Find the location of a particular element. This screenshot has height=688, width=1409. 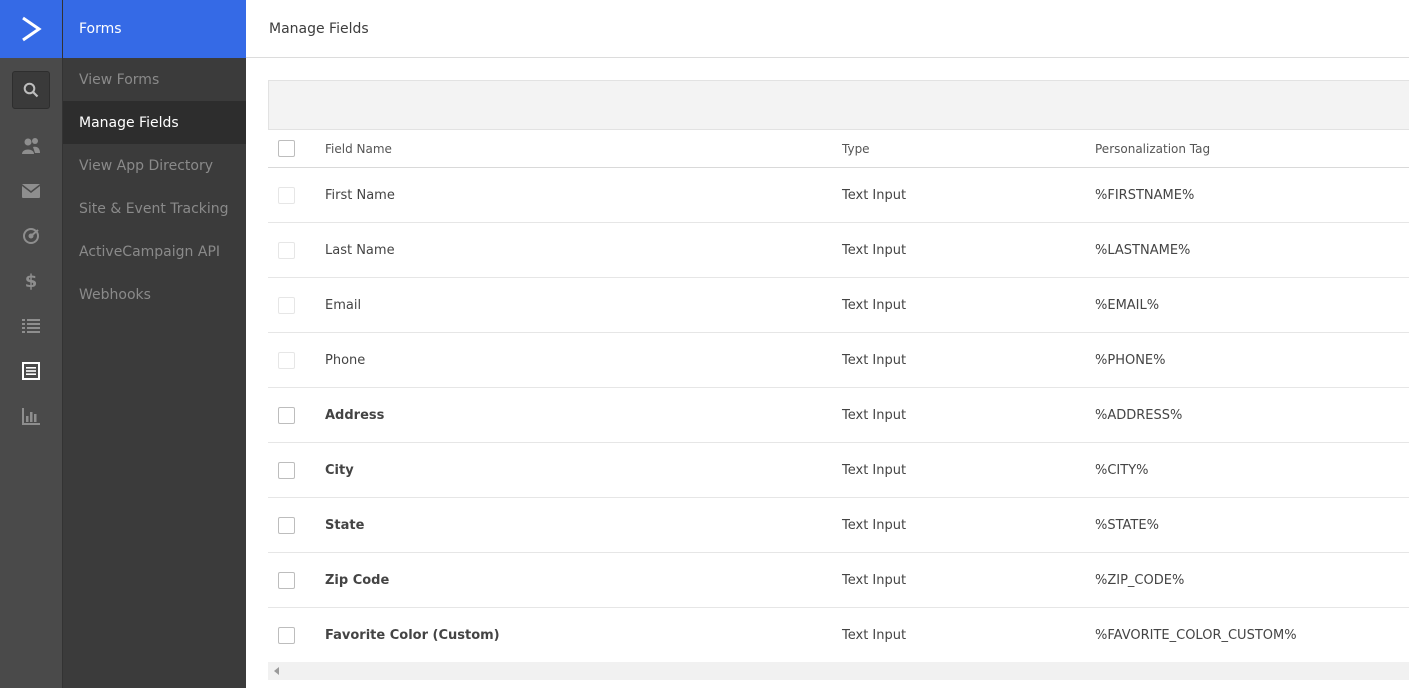

icon-rail: $ is located at coordinates (31, 344).